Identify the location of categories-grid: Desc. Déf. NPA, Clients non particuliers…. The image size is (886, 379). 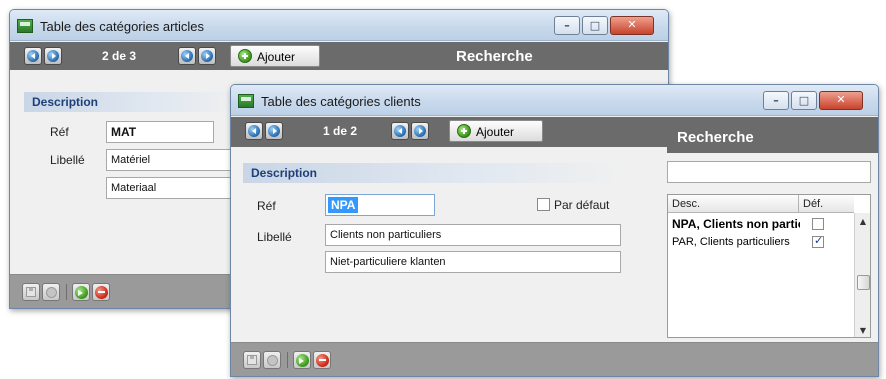
(769, 266).